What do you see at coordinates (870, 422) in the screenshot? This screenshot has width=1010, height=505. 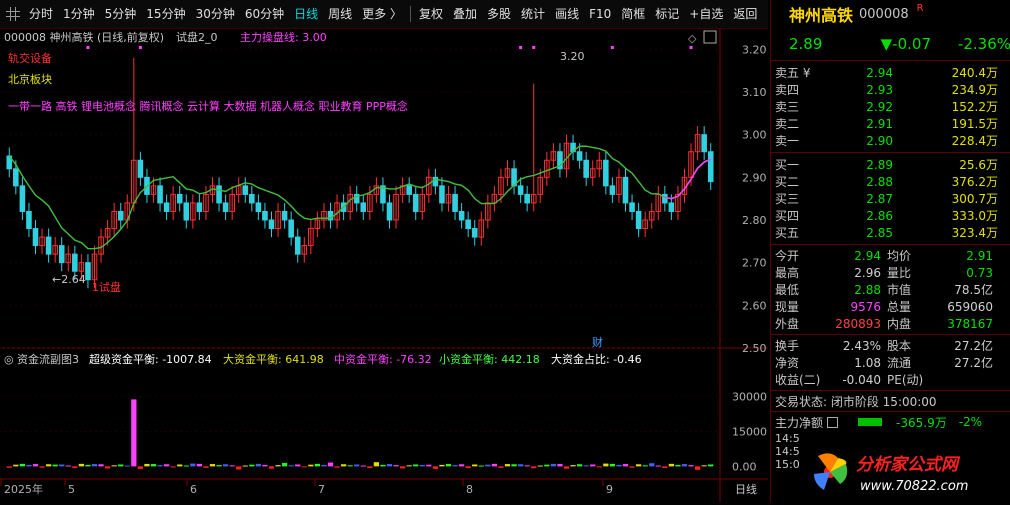 I see `main-net-bar` at bounding box center [870, 422].